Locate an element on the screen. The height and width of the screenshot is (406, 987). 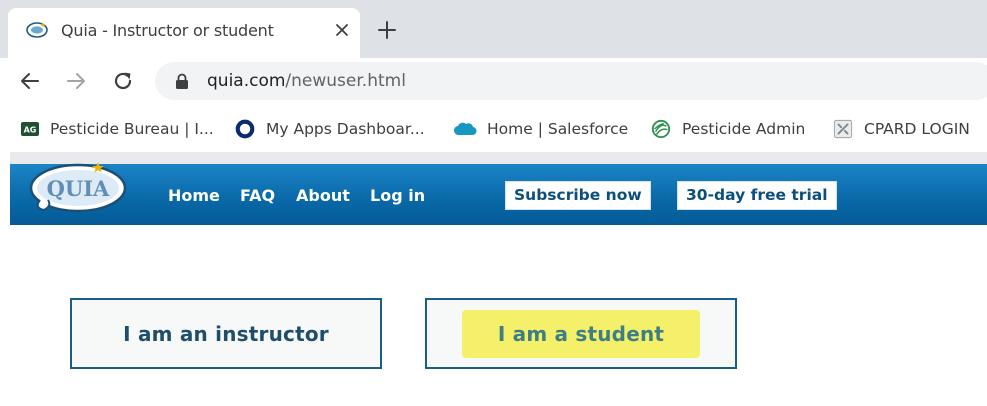
instructor-button: I am an instructor is located at coordinates (226, 333).